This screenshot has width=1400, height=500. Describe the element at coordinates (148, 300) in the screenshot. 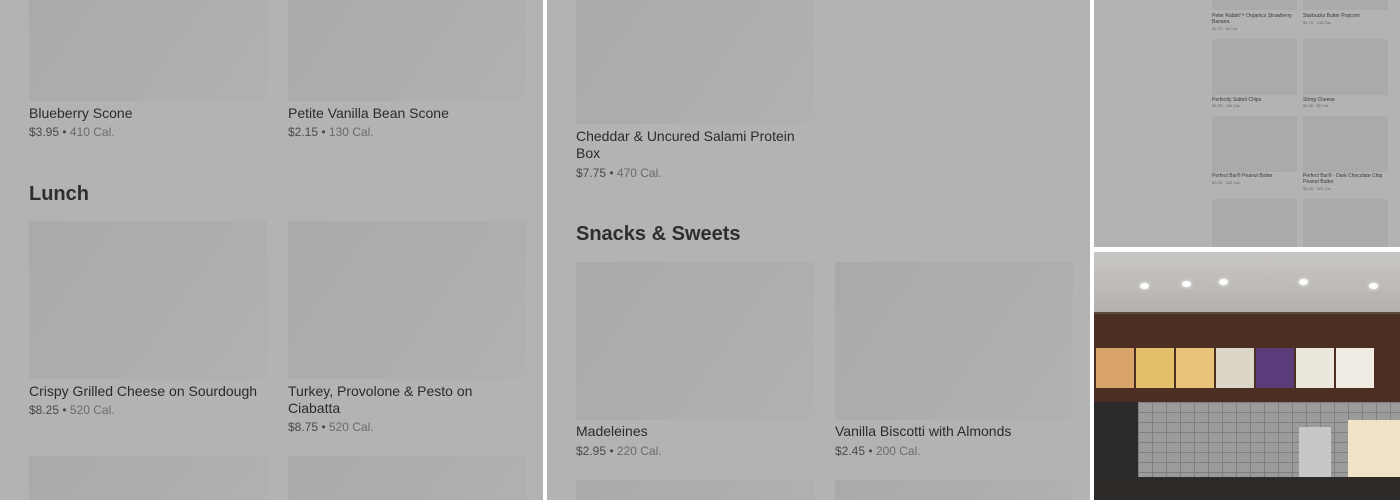

I see `item-image-grilled-cheese` at that location.